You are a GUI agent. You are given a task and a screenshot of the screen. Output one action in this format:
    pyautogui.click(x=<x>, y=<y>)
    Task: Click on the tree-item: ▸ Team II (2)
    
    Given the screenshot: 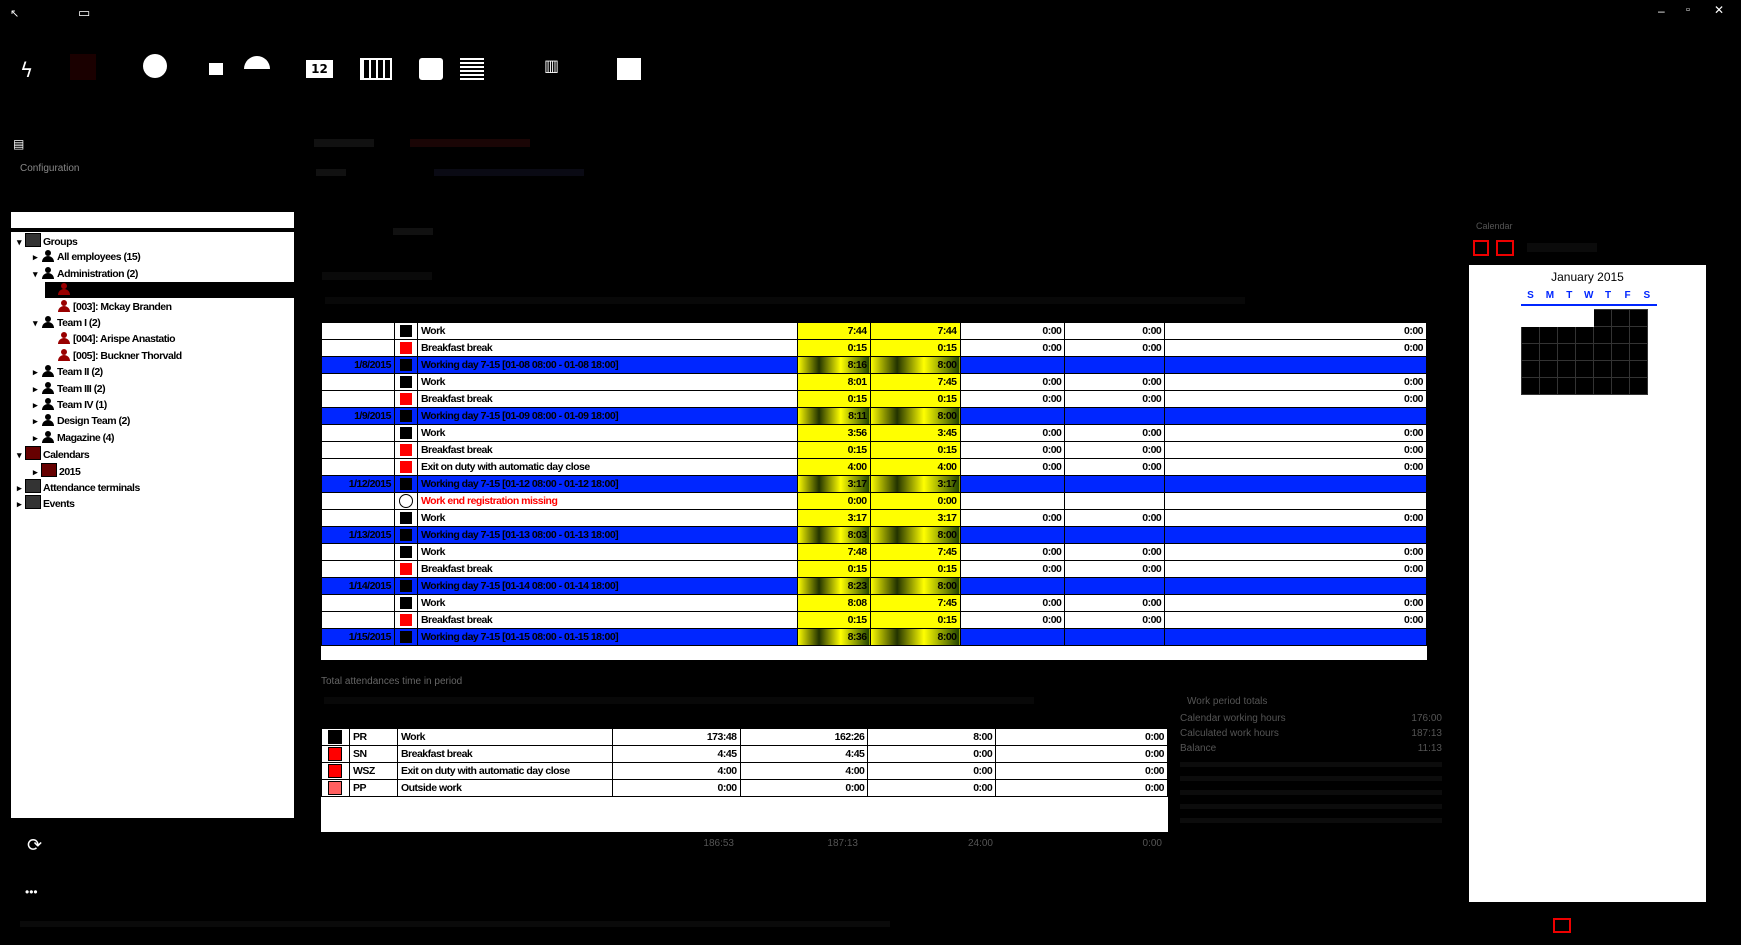 What is the action you would take?
    pyautogui.click(x=66, y=372)
    